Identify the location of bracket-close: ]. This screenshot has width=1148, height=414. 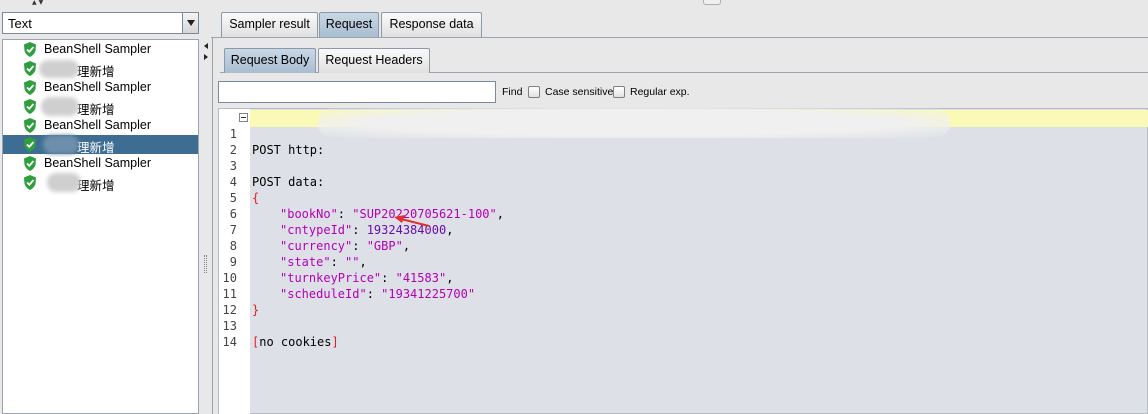
(335, 342).